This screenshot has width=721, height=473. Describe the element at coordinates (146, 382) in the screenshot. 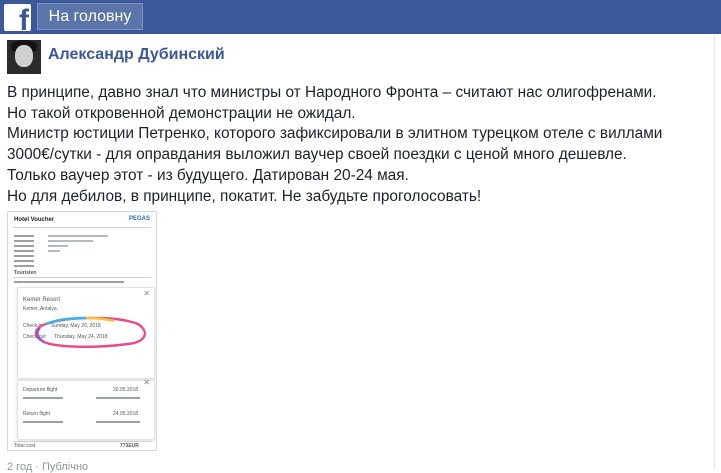

I see `close-icon: ✕` at that location.